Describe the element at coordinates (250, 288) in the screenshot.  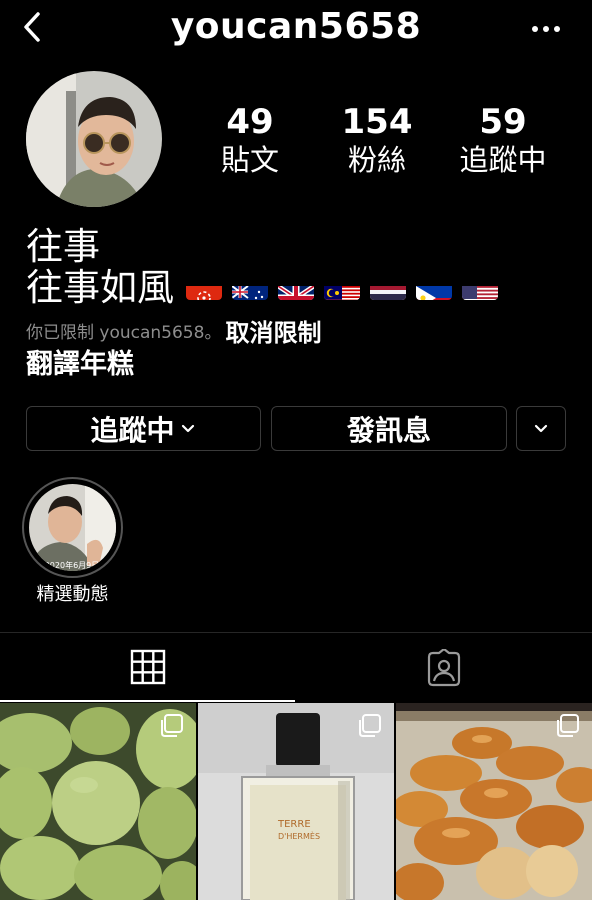
I see `australia-flag-icon` at that location.